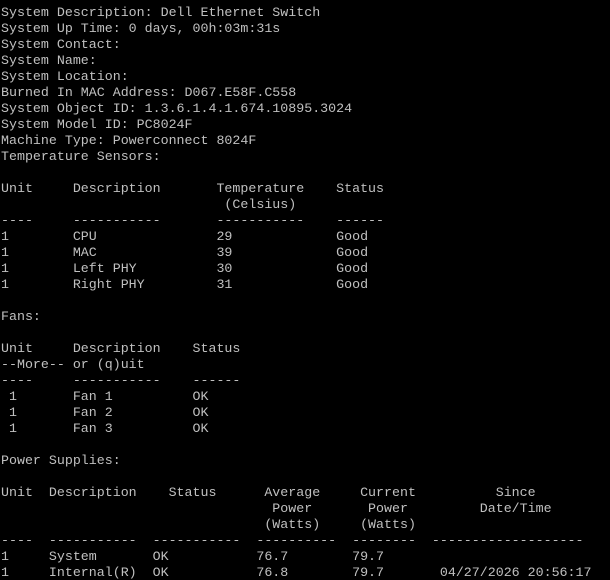 The image size is (610, 580). I want to click on temp-table-header-units: (Celsius), so click(149, 204).